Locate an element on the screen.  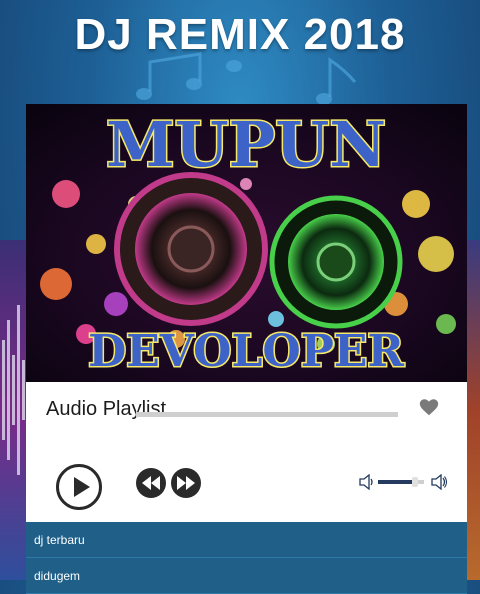
volume-knob is located at coordinates (414, 482).